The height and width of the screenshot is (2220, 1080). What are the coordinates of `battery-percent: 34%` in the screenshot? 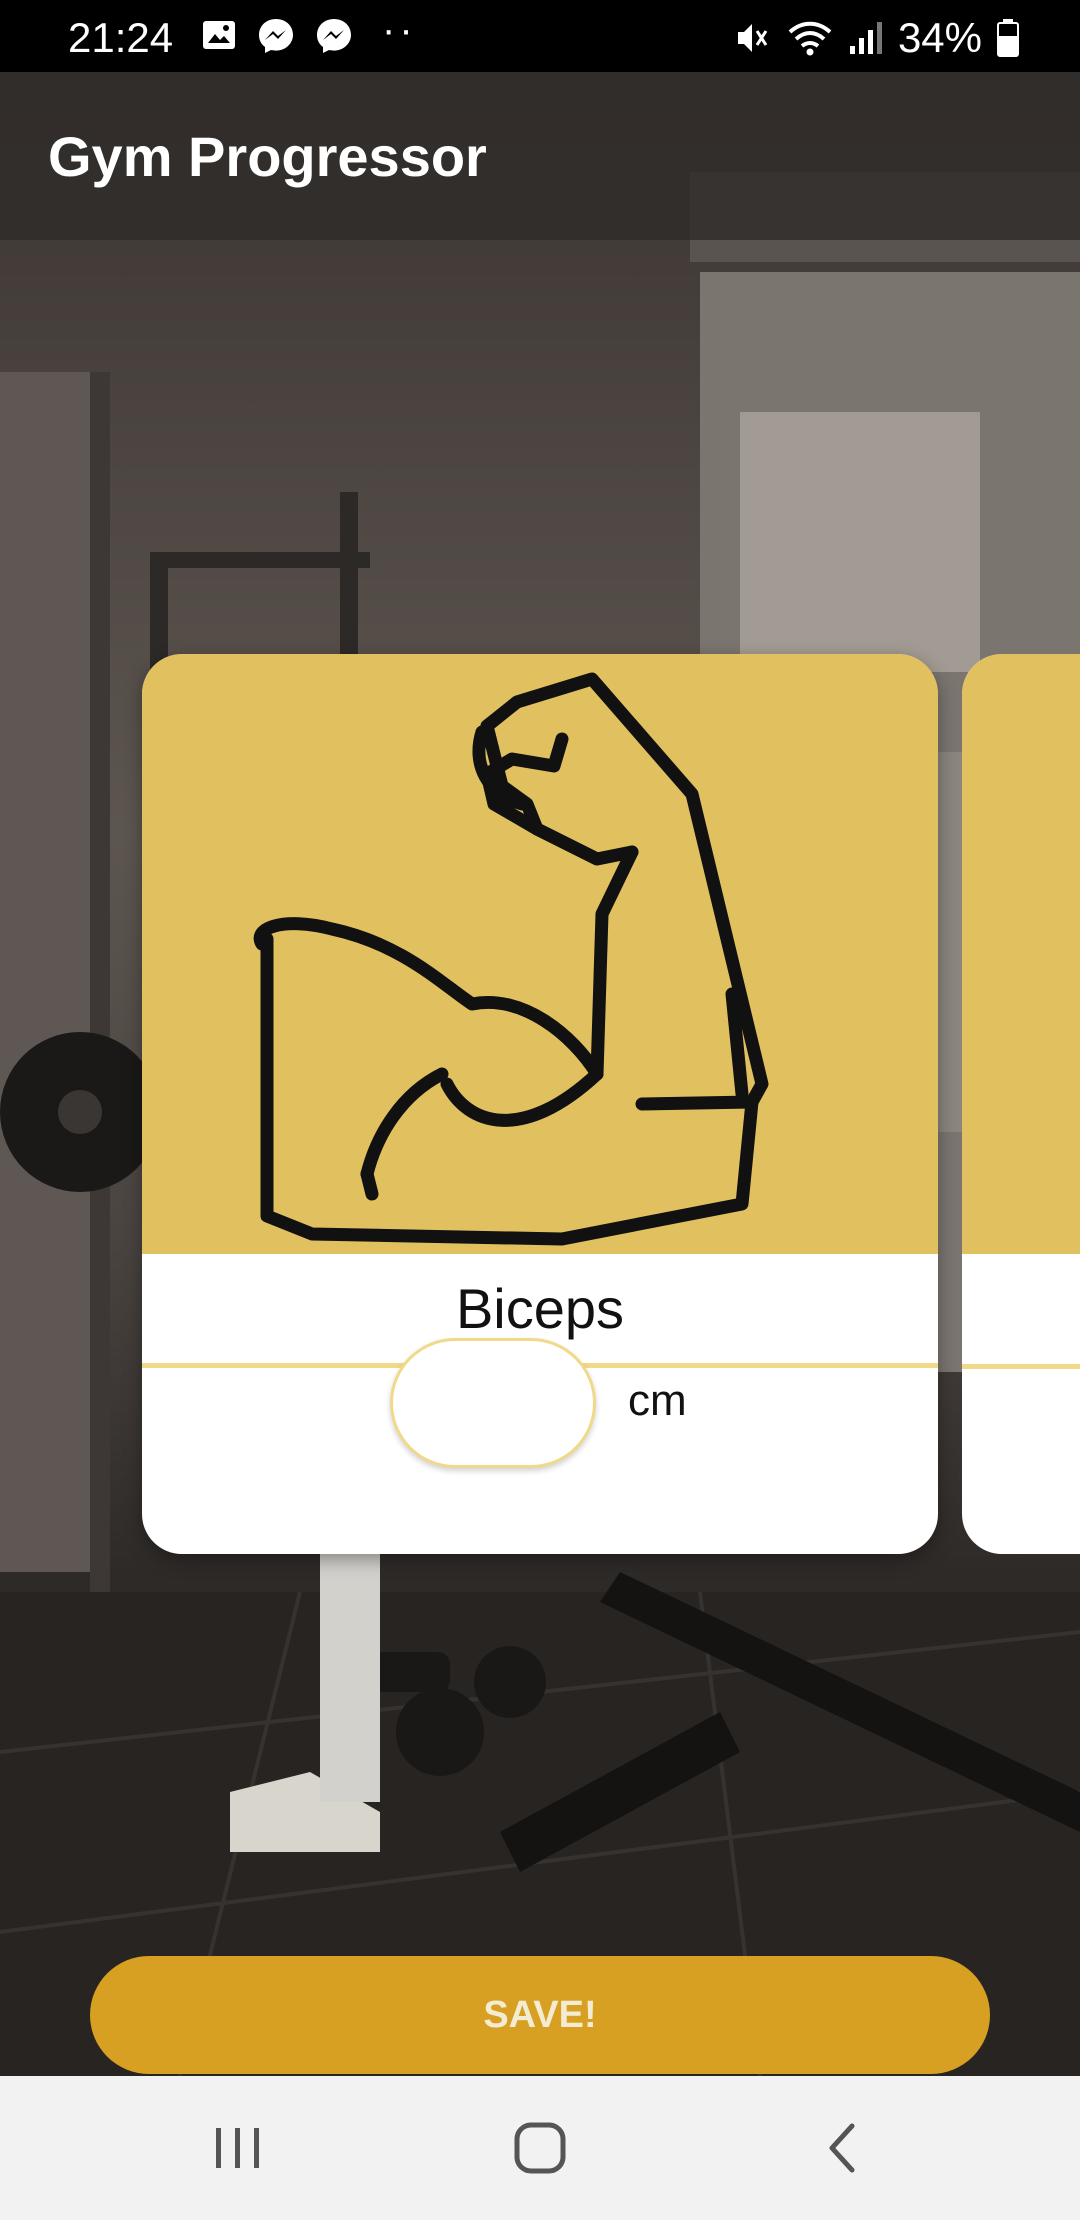 It's located at (939, 37).